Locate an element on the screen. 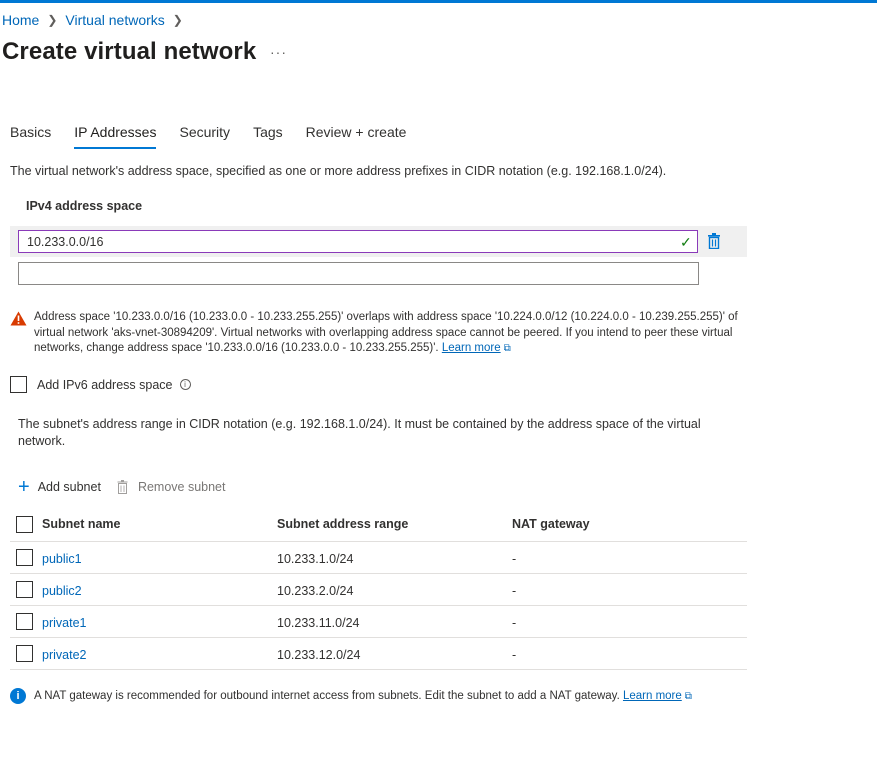  subnet-name-link: public2 is located at coordinates (62, 591).